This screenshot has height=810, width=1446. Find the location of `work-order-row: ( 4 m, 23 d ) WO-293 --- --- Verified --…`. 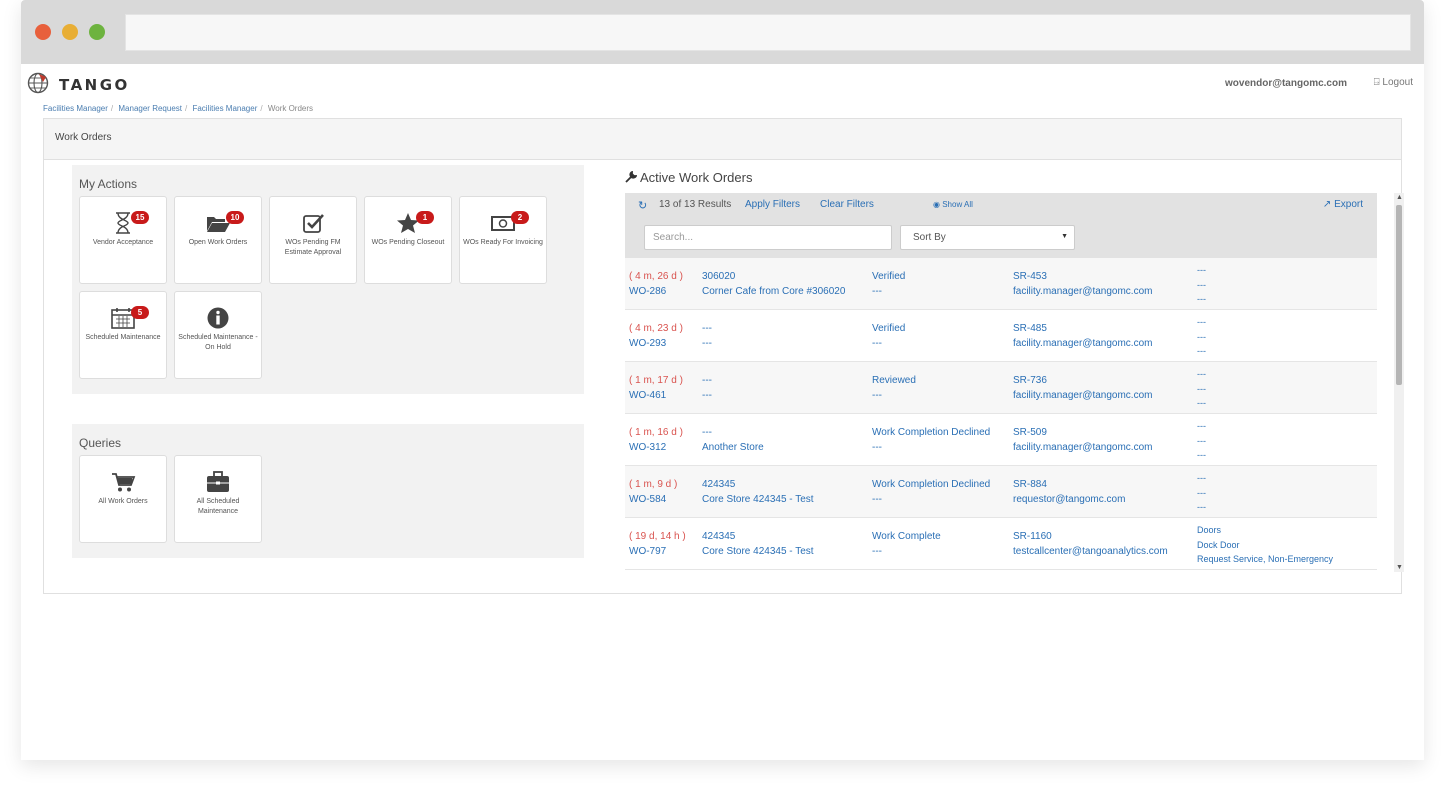

work-order-row: ( 4 m, 23 d ) WO-293 --- --- Verified --… is located at coordinates (1001, 336).